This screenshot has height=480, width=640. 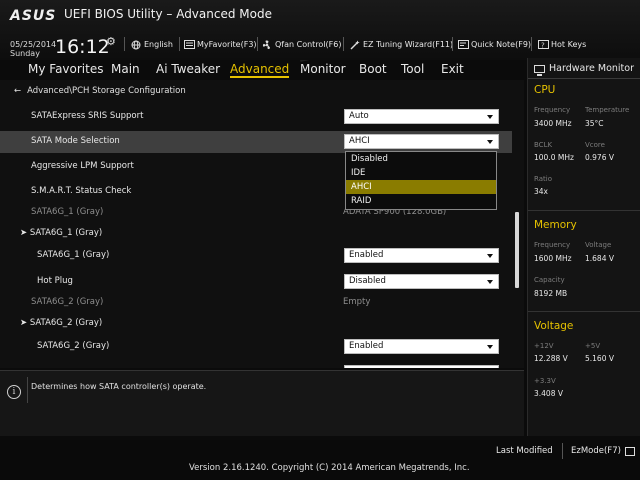 I want to click on scrollbar, so click(x=517, y=250).